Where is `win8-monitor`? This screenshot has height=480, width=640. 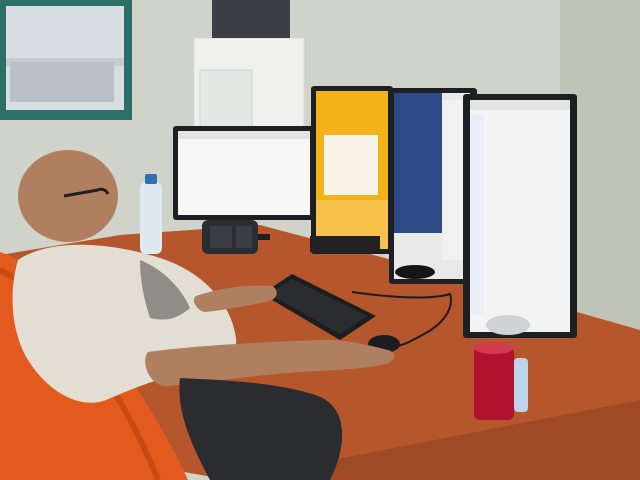
win8-monitor is located at coordinates (351, 170).